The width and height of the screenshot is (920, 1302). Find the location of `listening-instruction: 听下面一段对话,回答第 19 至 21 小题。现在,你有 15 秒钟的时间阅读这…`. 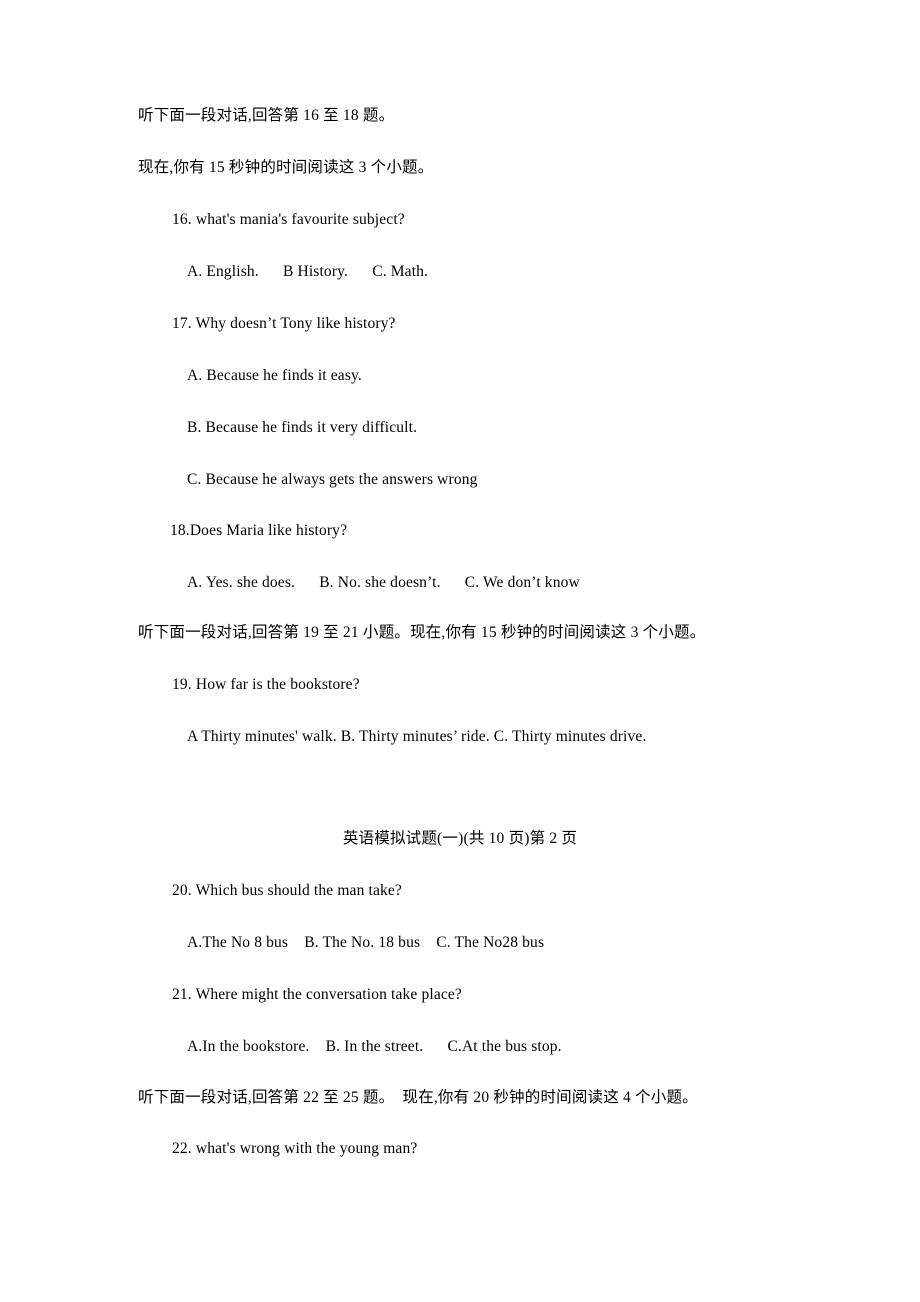

listening-instruction: 听下面一段对话,回答第 19 至 21 小题。现在,你有 15 秒钟的时间阅读这… is located at coordinates (422, 632).